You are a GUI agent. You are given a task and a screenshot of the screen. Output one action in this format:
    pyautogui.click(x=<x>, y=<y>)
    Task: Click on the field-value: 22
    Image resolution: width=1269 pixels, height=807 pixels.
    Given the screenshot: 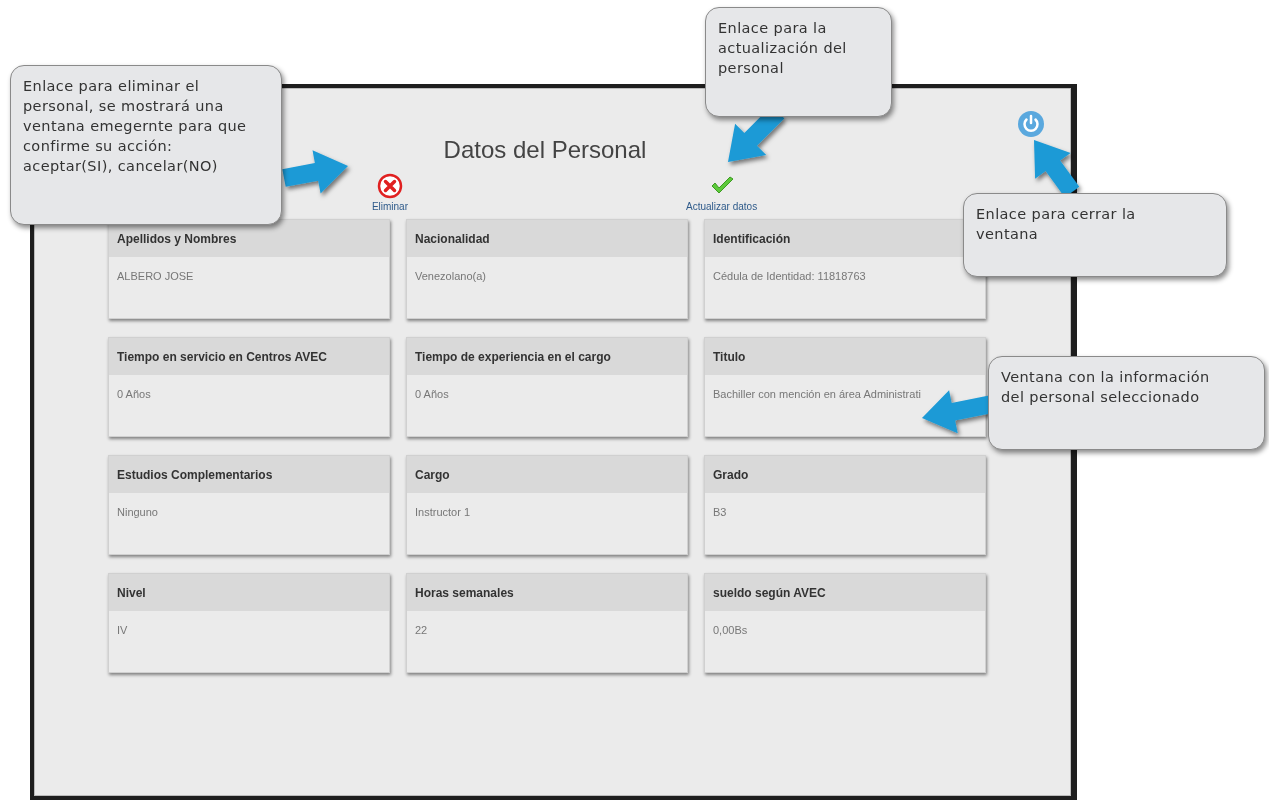 What is the action you would take?
    pyautogui.click(x=421, y=630)
    